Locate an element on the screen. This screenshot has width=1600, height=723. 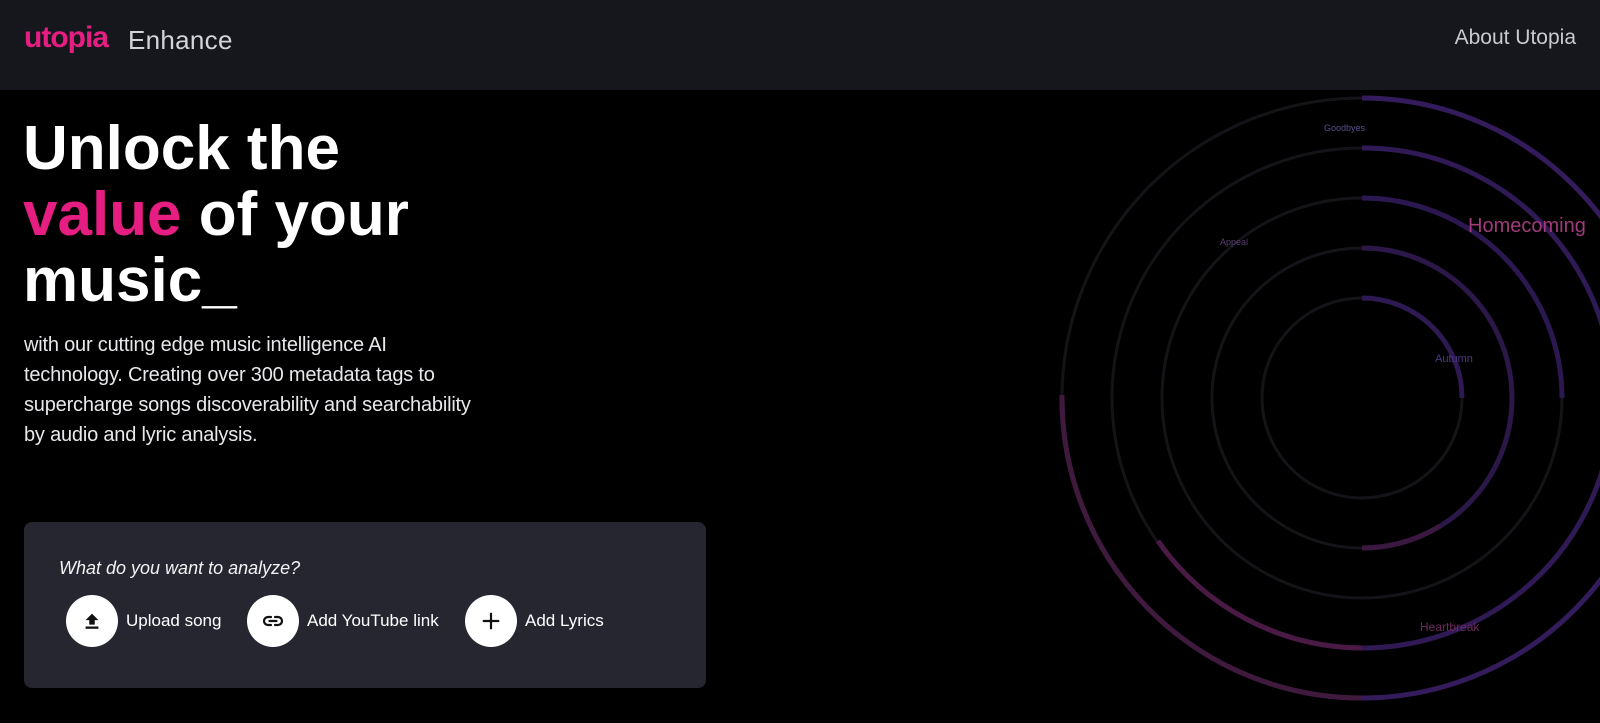
hero-title-line2: of your is located at coordinates (295, 214).